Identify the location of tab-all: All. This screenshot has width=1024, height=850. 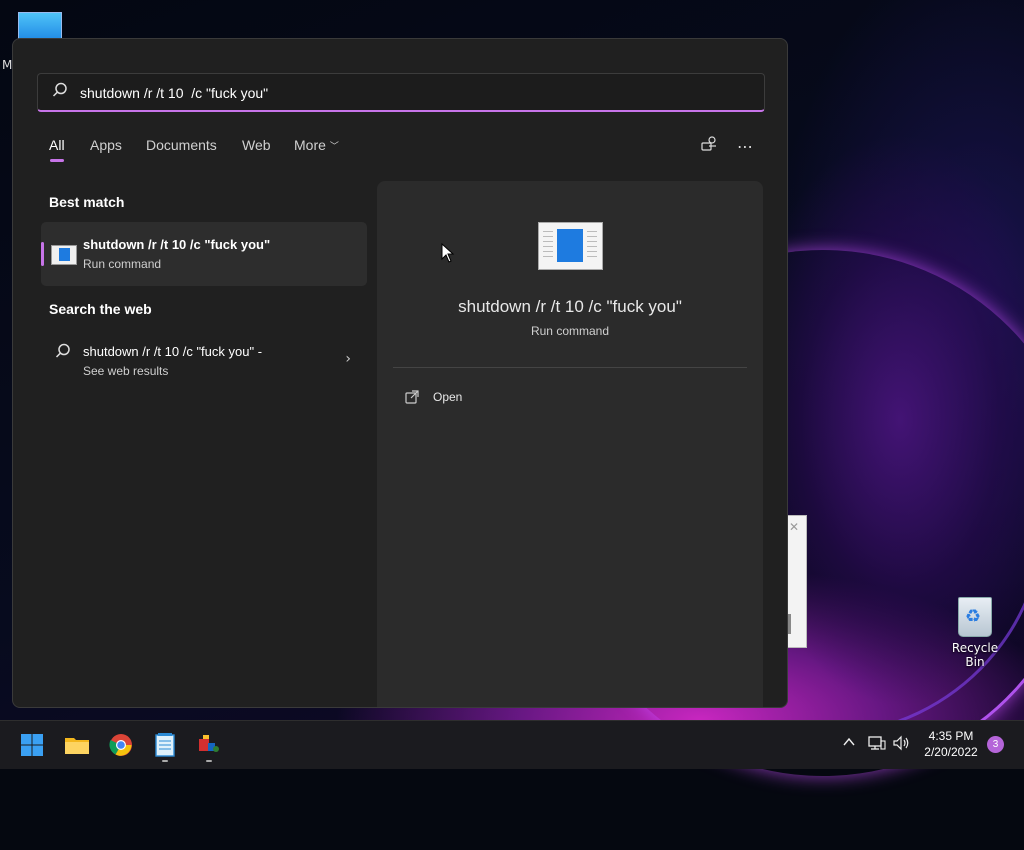
(57, 149).